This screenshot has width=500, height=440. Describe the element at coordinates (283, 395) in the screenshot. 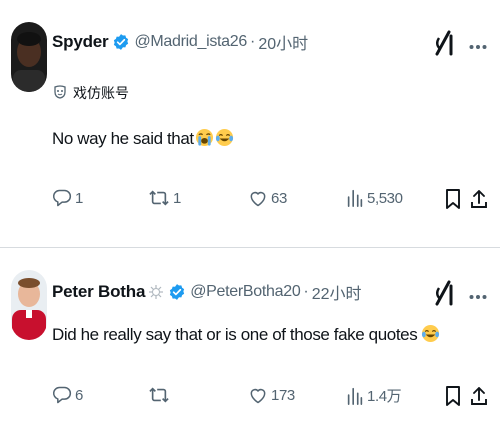

I see `like-count: 173` at that location.